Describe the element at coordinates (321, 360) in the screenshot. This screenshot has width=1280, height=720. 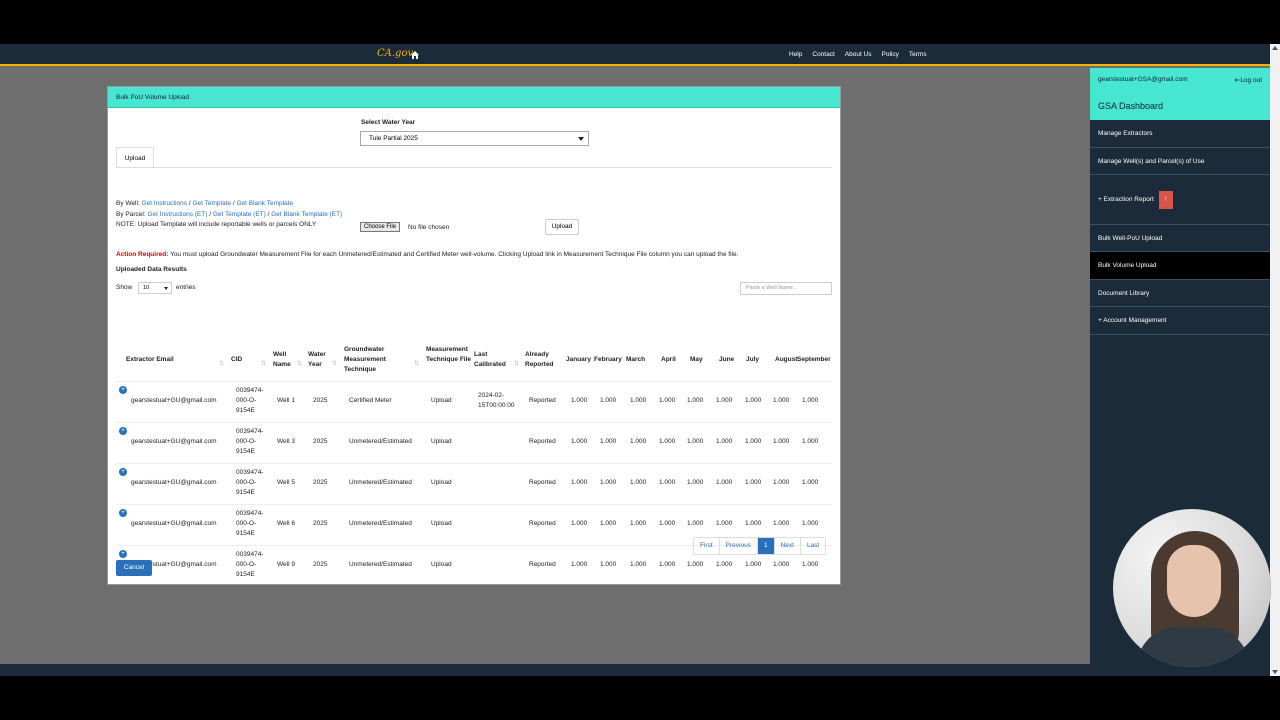
I see `col-water-year: Water Year` at that location.